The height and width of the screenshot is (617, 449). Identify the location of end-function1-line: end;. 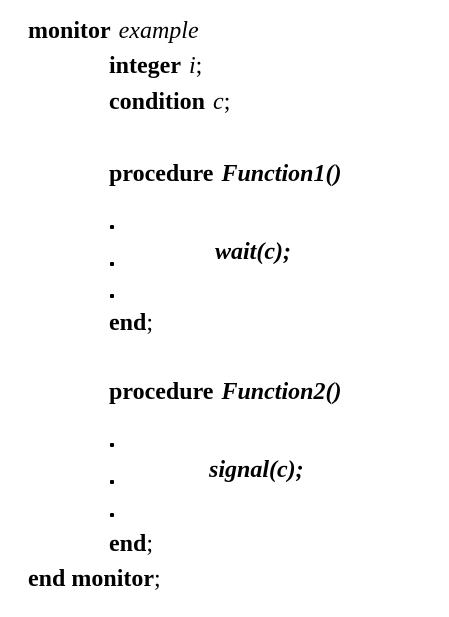
(131, 323).